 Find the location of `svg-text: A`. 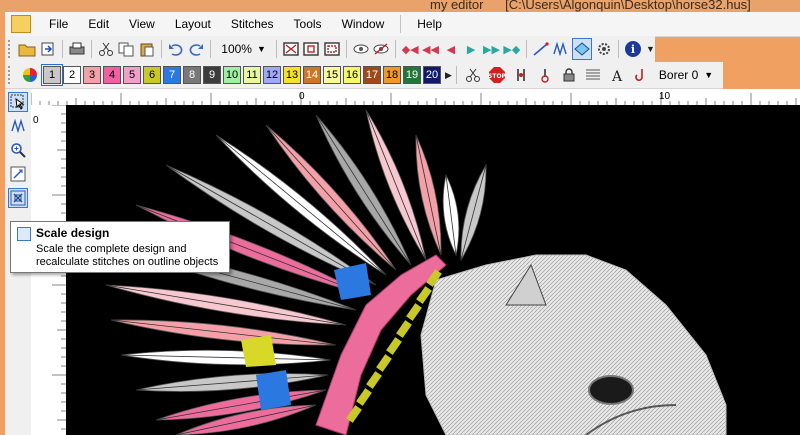

svg-text: A is located at coordinates (617, 76).